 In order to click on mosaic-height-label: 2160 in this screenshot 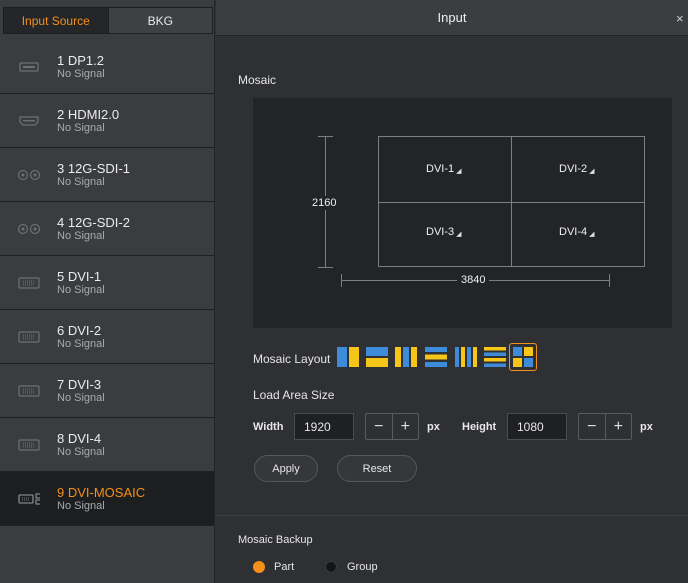, I will do `click(324, 203)`.